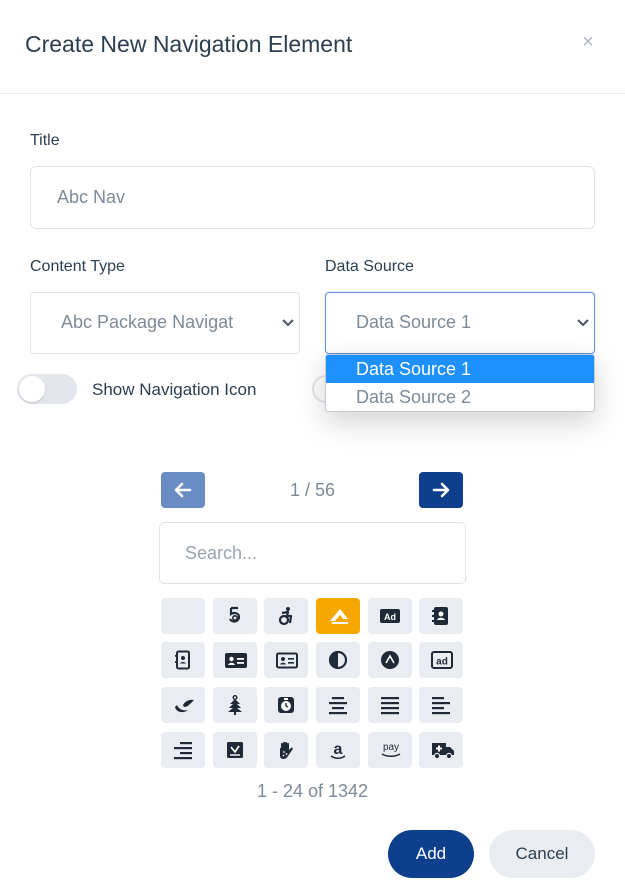  Describe the element at coordinates (460, 369) in the screenshot. I see `data-source-option-1: Data Source 1` at that location.